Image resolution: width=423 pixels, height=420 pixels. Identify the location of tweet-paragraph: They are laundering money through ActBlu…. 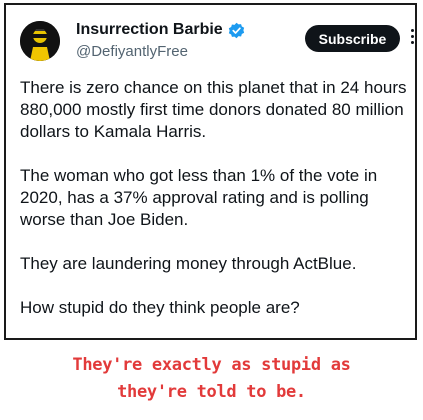
(188, 263).